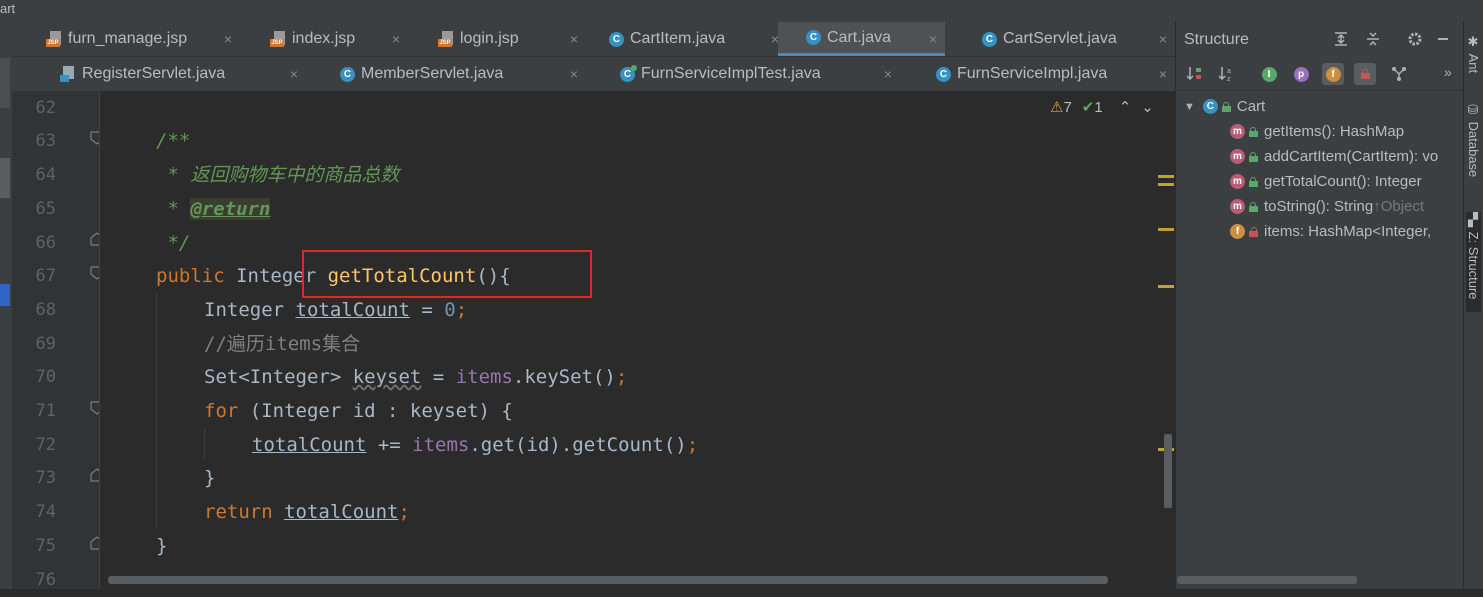 The width and height of the screenshot is (1483, 597). Describe the element at coordinates (432, 73) in the screenshot. I see `tab-label: MemberServlet.java` at that location.